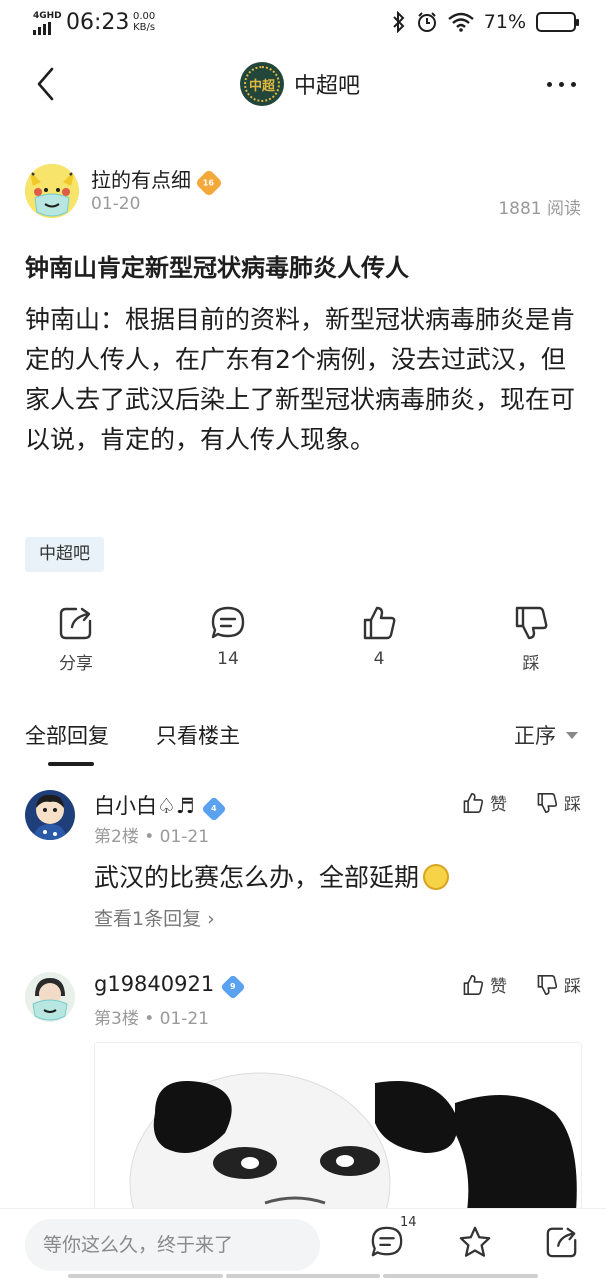 The height and width of the screenshot is (1280, 606). Describe the element at coordinates (144, 27) in the screenshot. I see `speed-unit: KB/s` at that location.